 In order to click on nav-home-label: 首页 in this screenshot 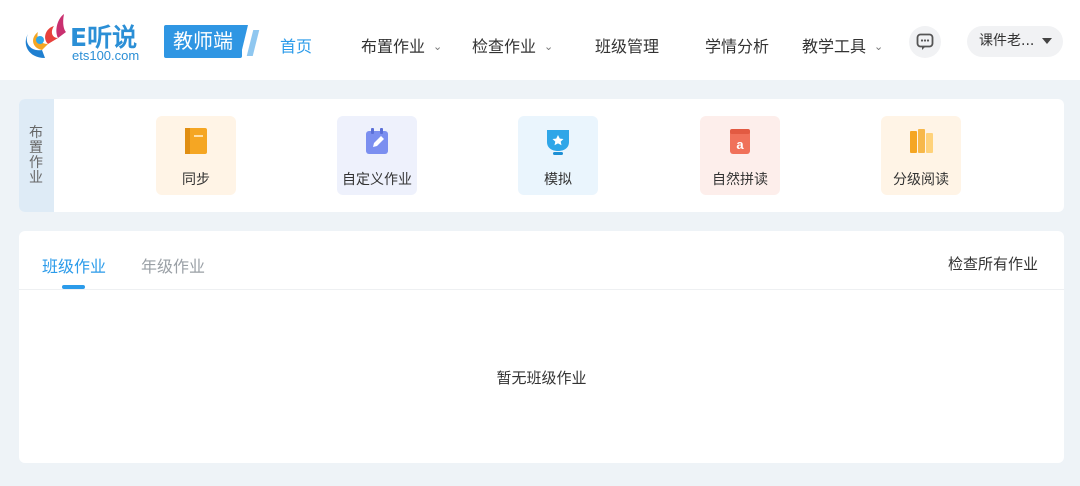, I will do `click(296, 46)`.